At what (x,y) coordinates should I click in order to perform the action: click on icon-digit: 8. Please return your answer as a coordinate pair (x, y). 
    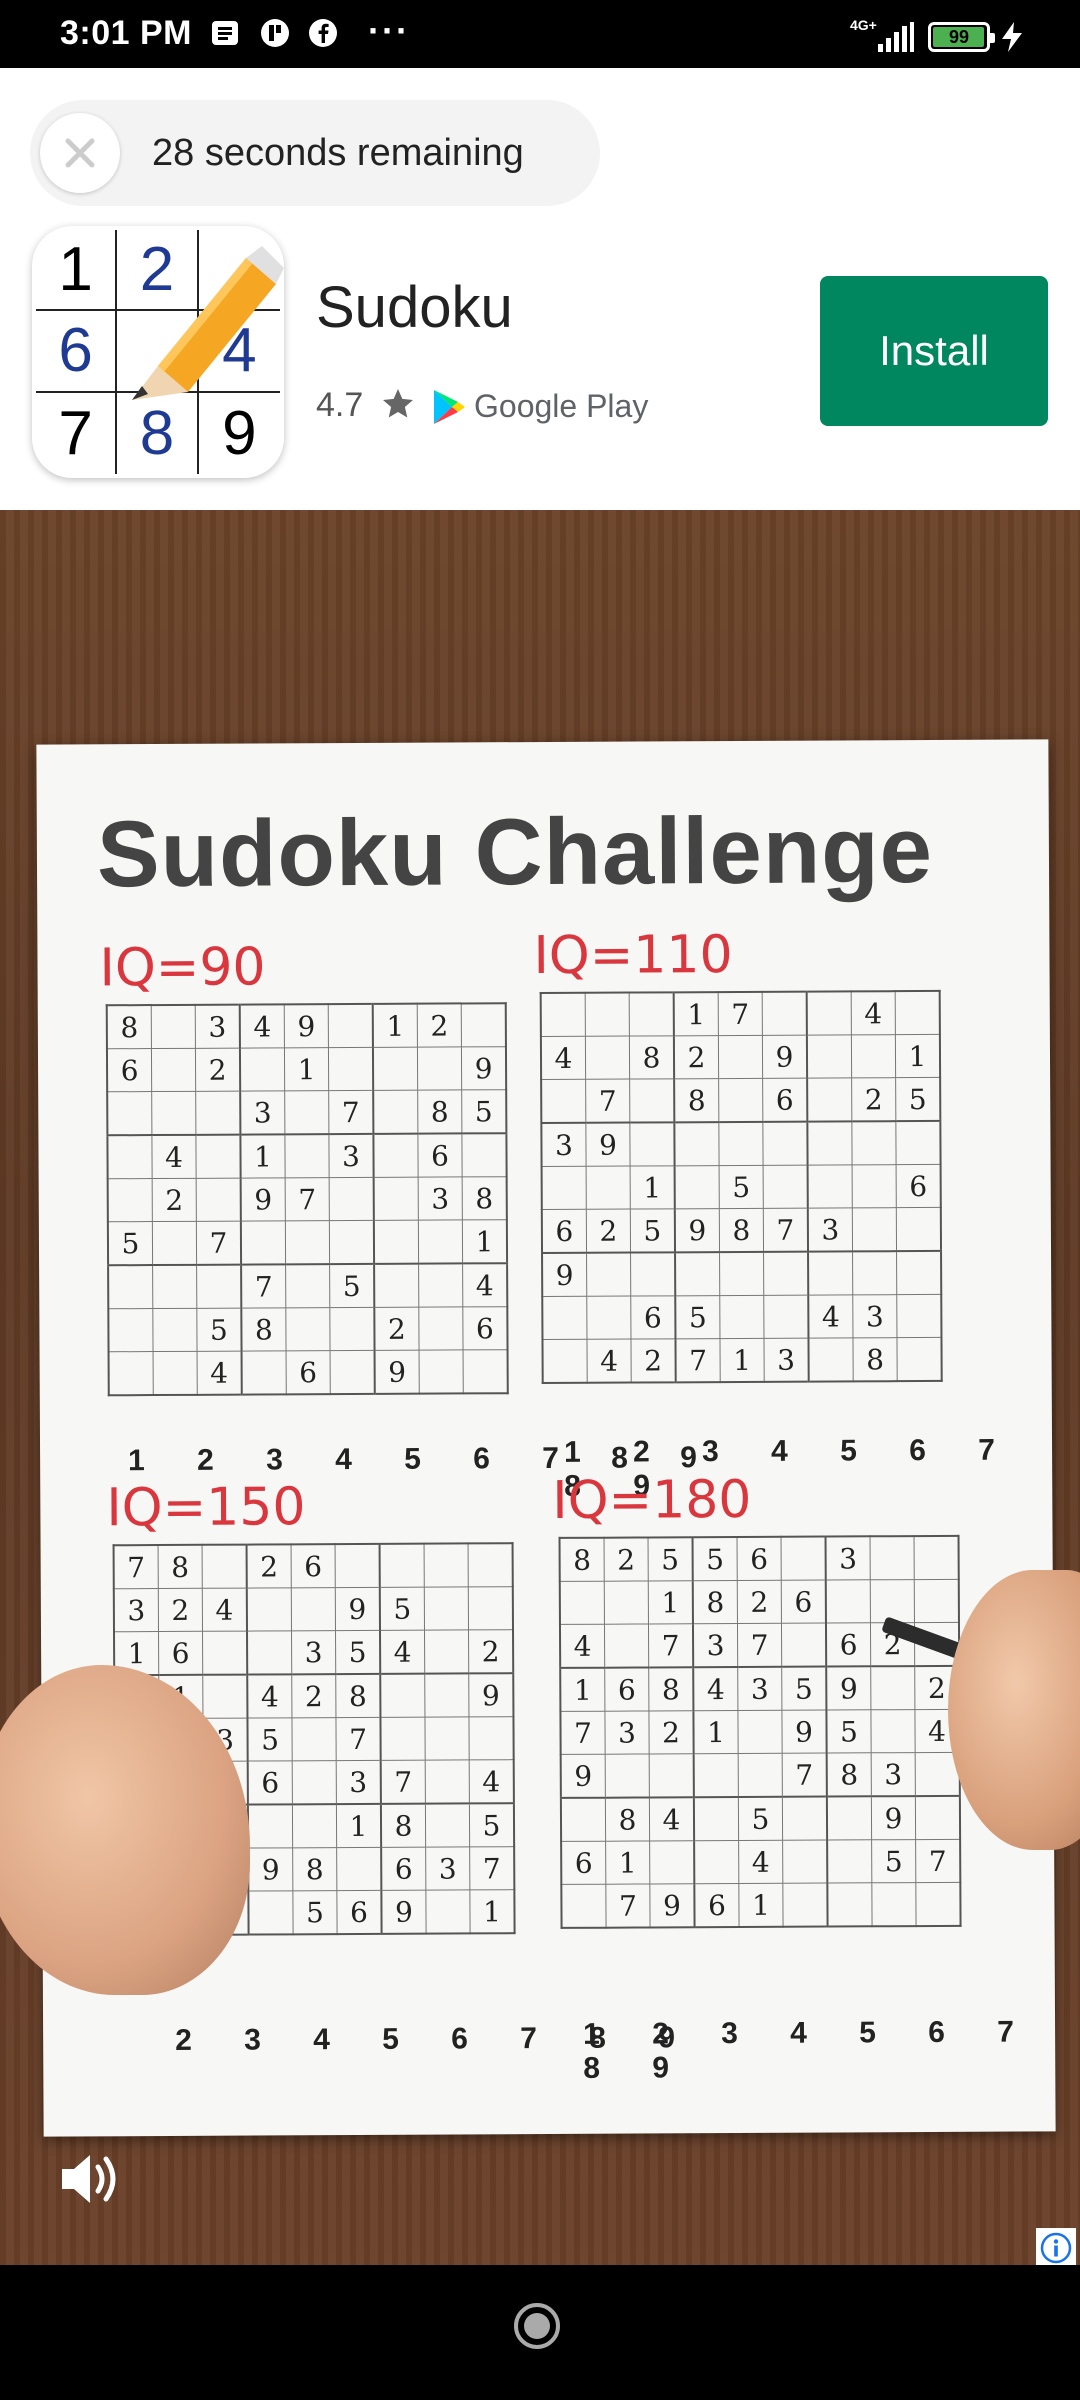
    Looking at the image, I should click on (158, 433).